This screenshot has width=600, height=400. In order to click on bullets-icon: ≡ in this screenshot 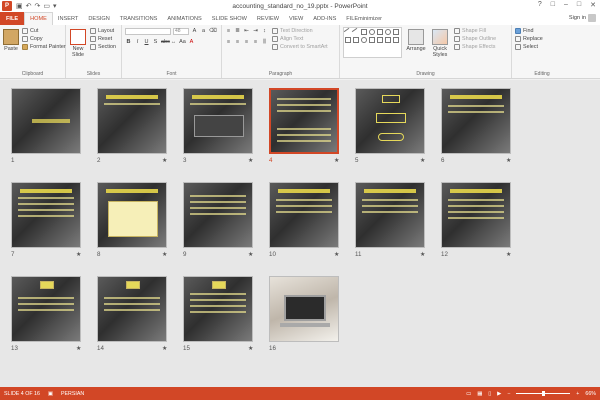, I will do `click(228, 31)`.